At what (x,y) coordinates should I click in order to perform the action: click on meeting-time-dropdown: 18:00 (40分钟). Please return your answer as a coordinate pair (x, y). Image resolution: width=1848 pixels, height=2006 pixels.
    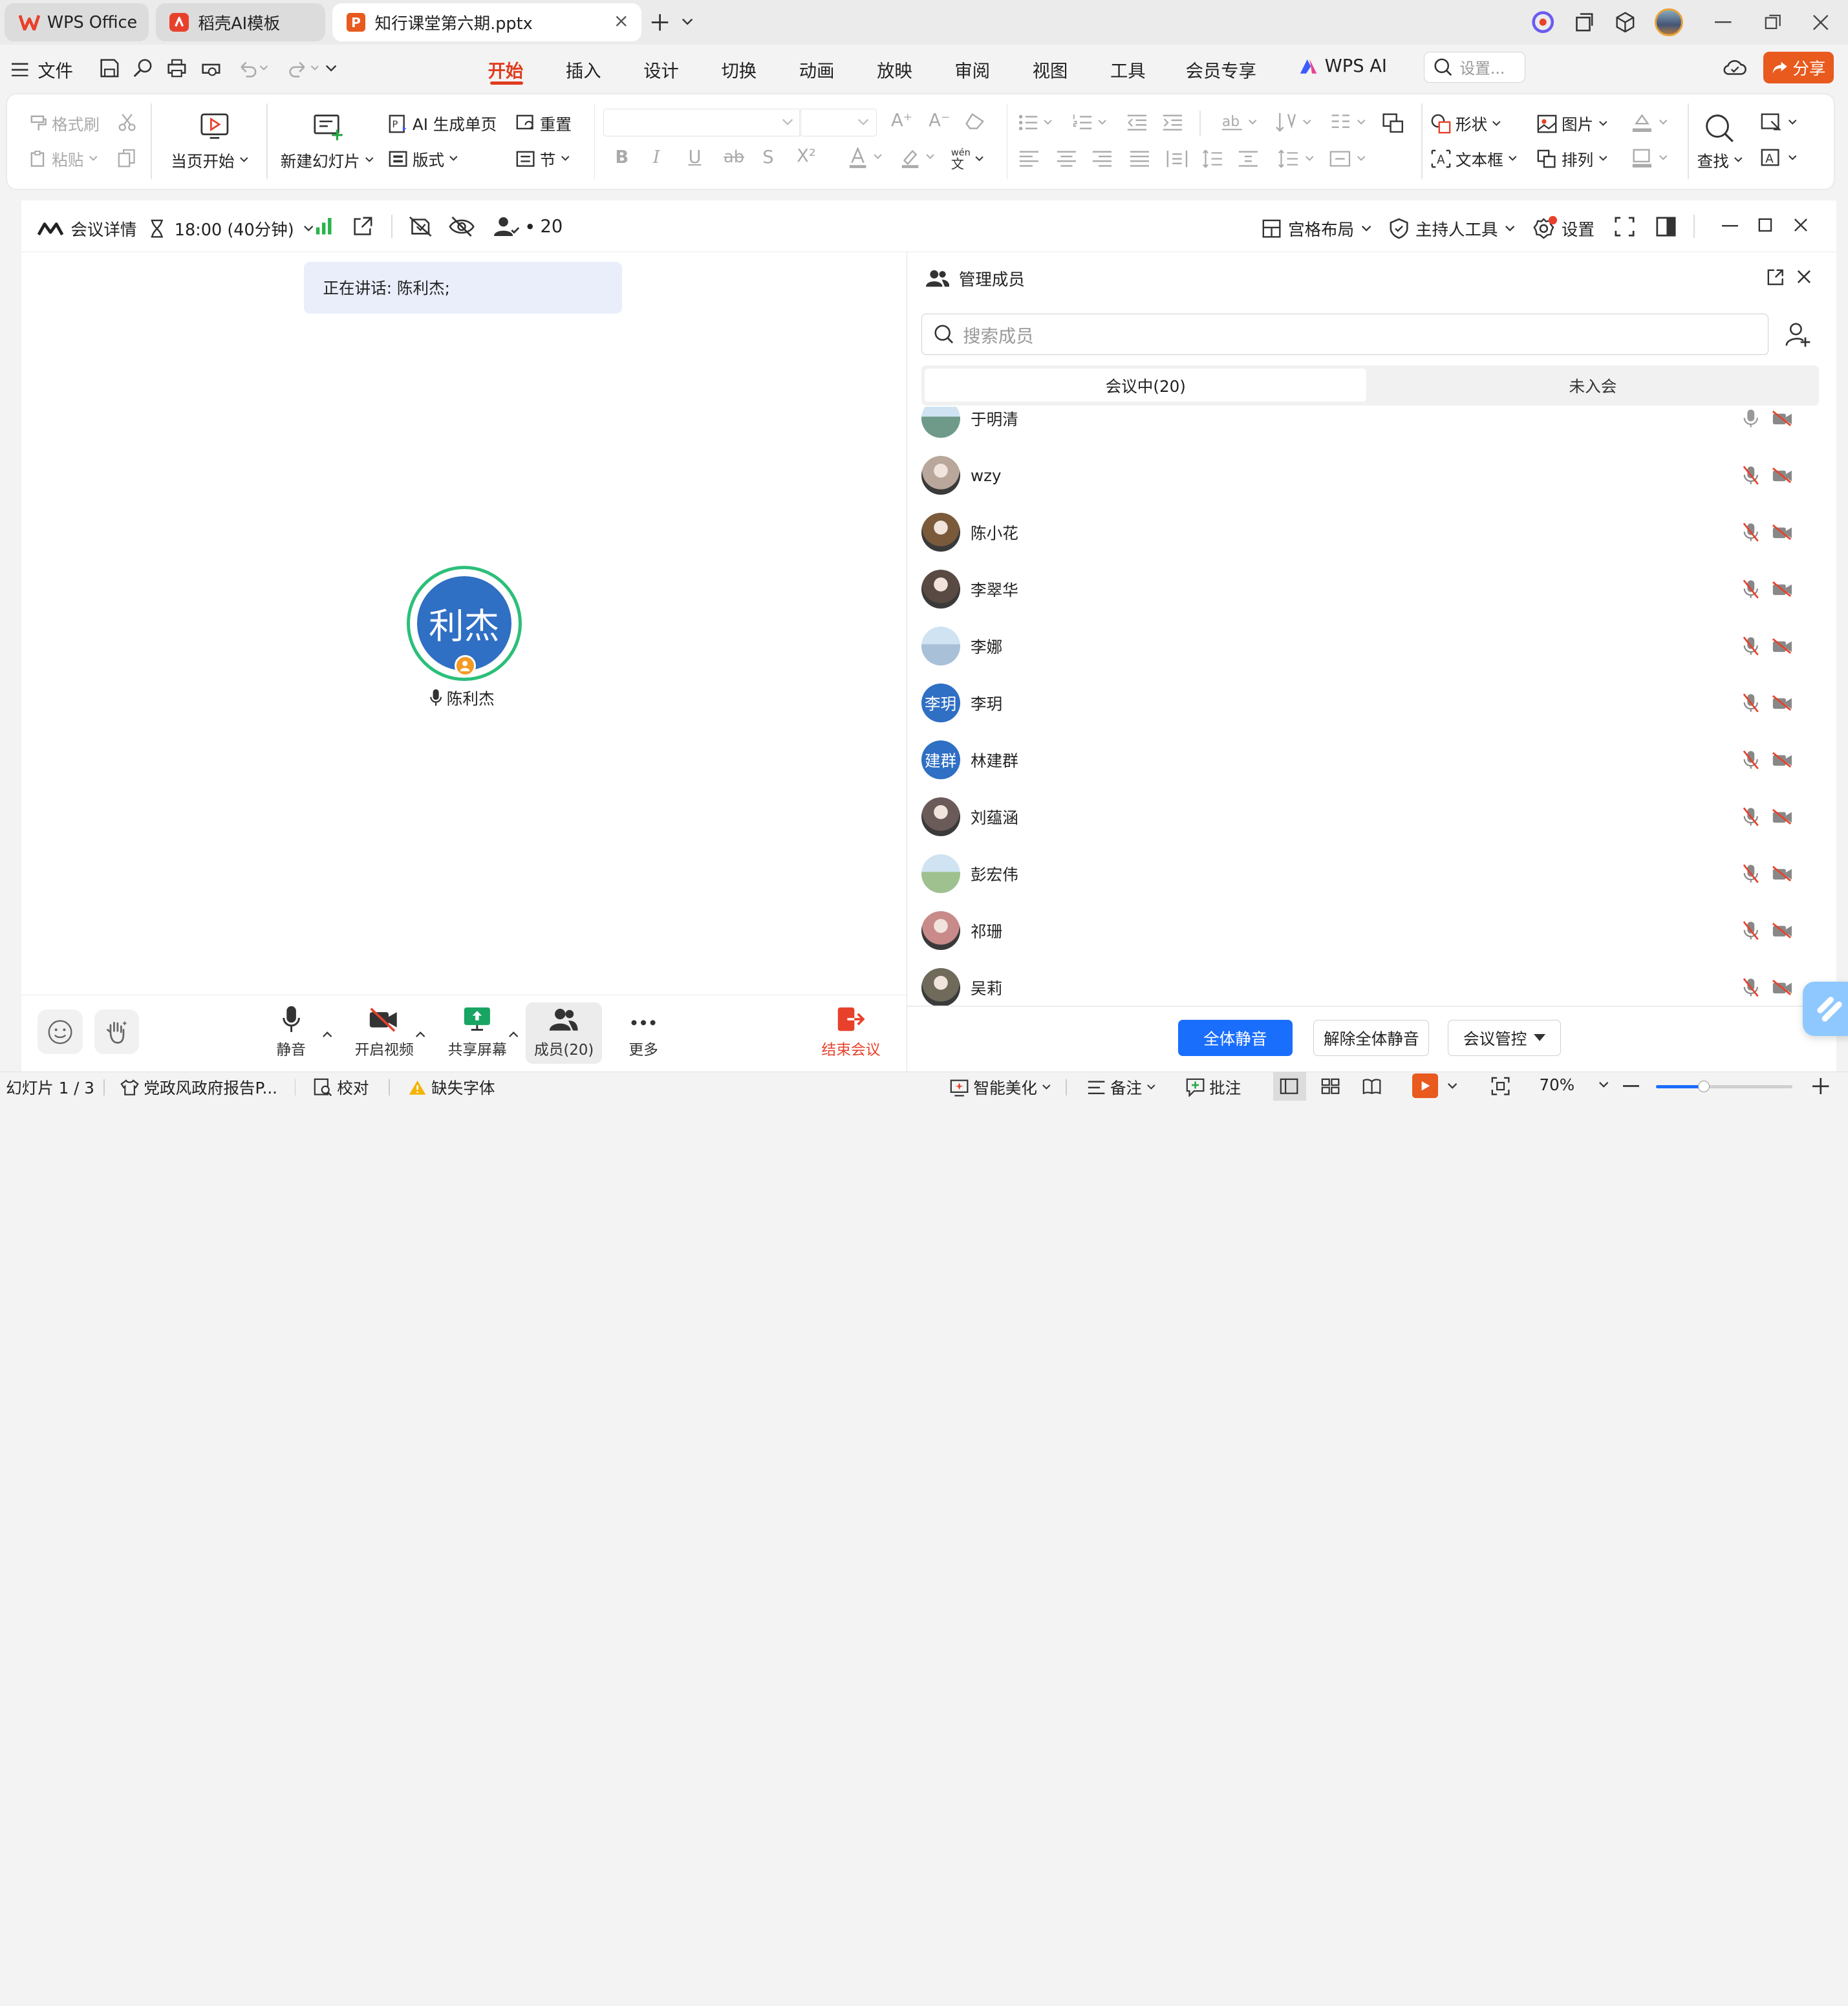
    Looking at the image, I should click on (231, 229).